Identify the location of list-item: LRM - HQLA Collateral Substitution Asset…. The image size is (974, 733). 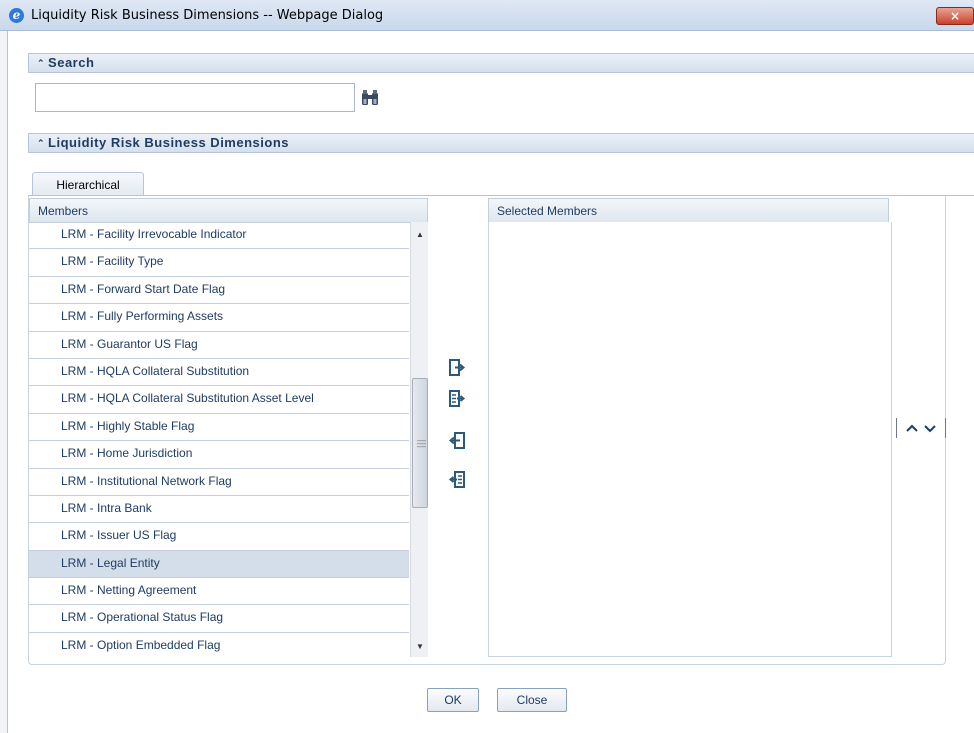
(219, 400).